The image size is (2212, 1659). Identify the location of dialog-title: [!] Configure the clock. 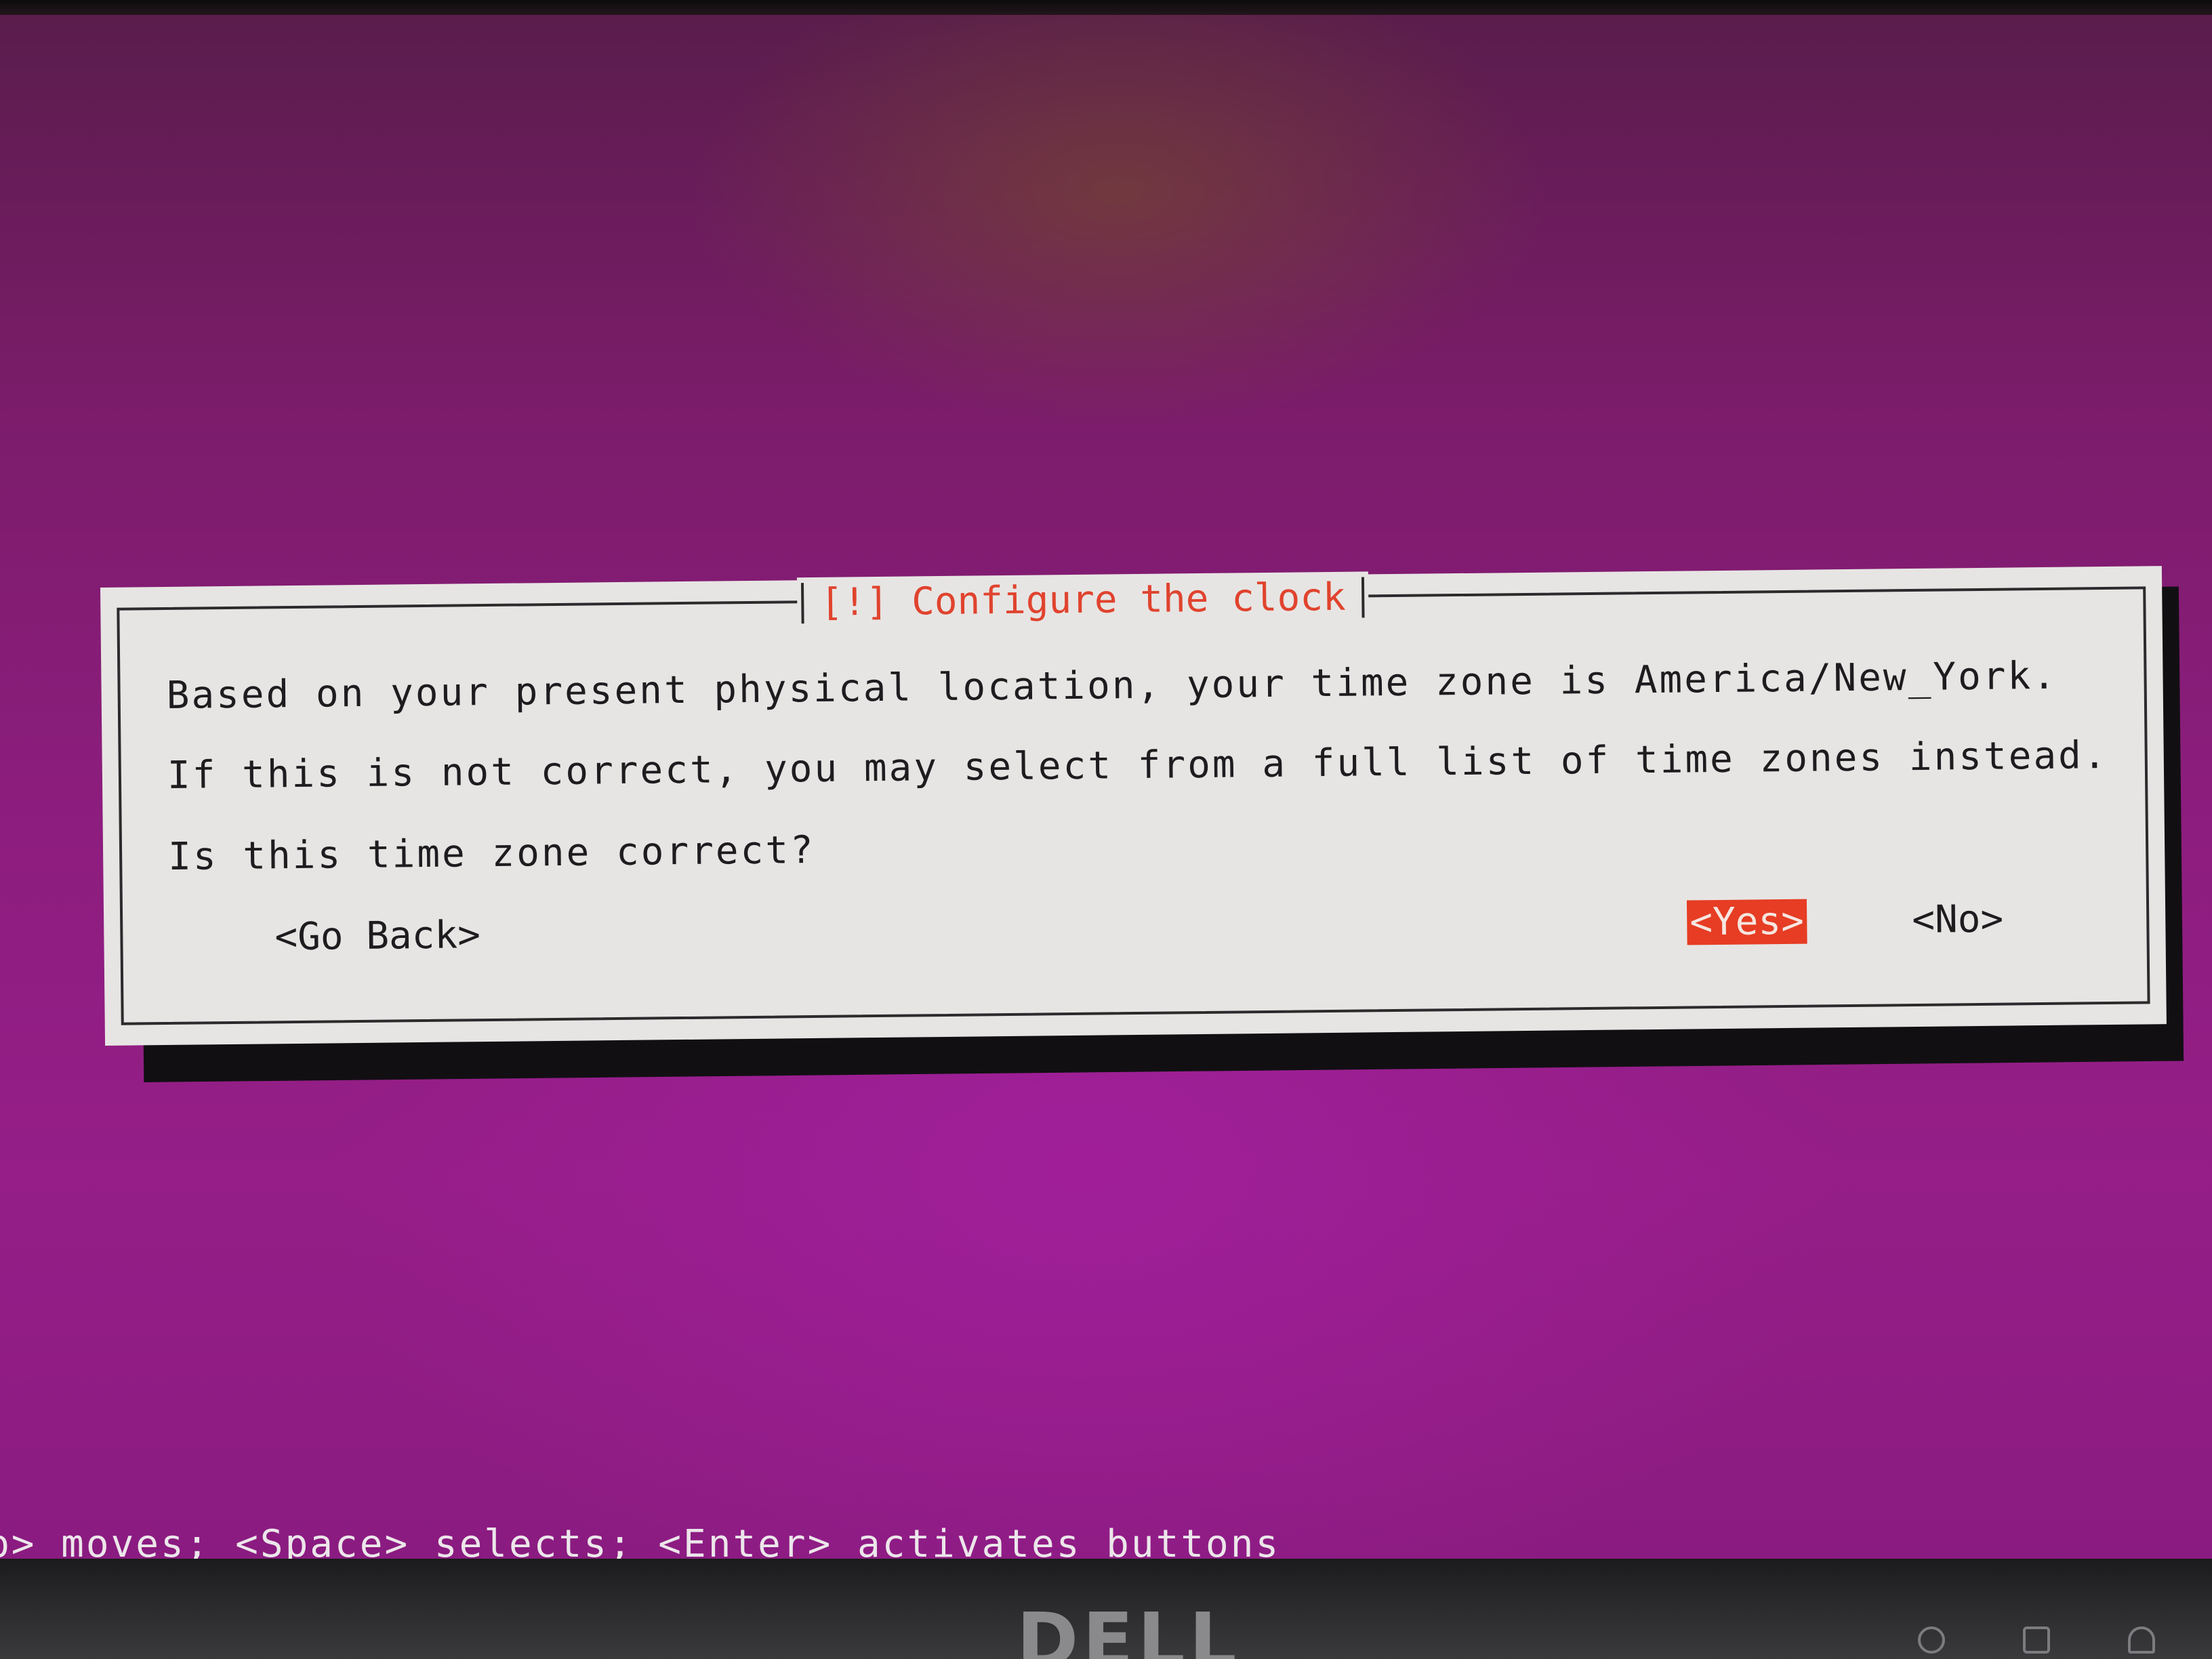
(1083, 600).